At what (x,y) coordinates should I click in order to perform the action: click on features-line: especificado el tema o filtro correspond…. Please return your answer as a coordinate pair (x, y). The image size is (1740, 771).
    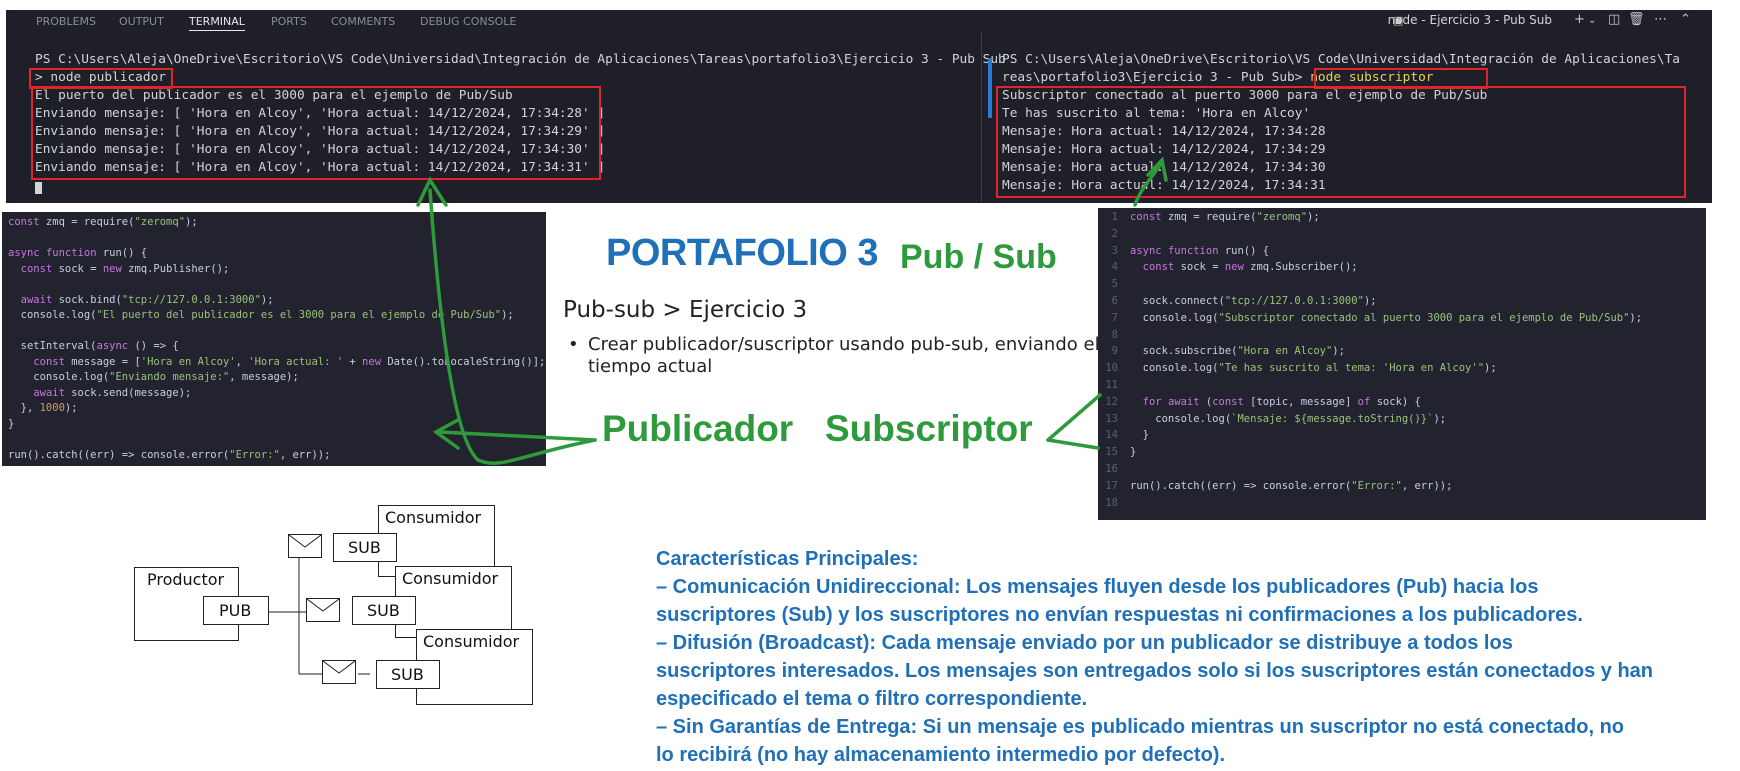
    Looking at the image, I should click on (872, 699).